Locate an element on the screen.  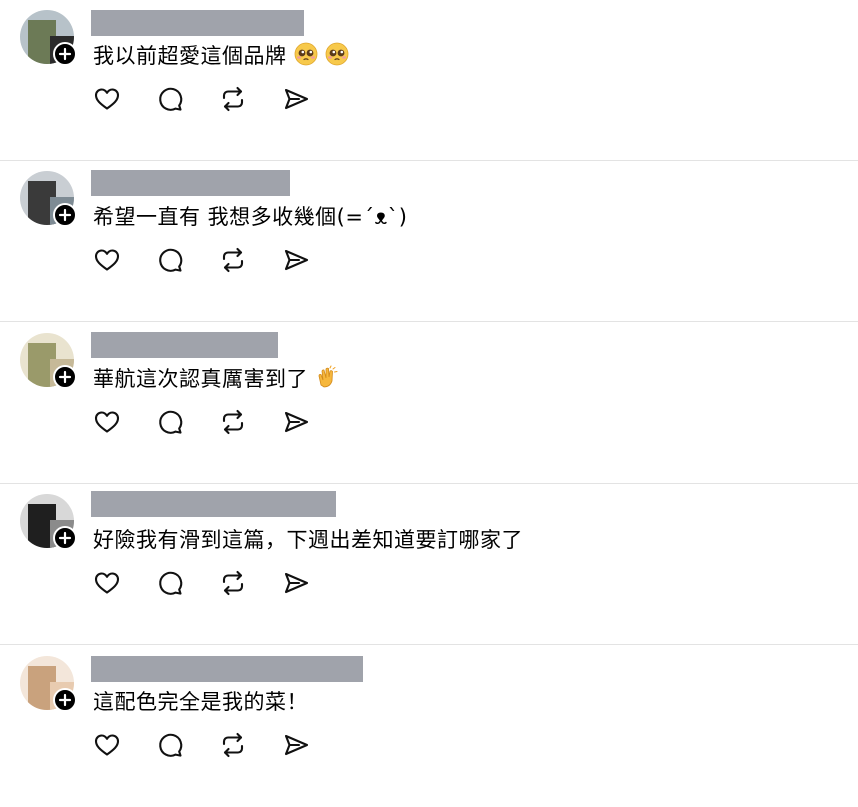
post-text-content: 好險我有滑到這篇，下週出差知道要訂哪家了 is located at coordinates (308, 540).